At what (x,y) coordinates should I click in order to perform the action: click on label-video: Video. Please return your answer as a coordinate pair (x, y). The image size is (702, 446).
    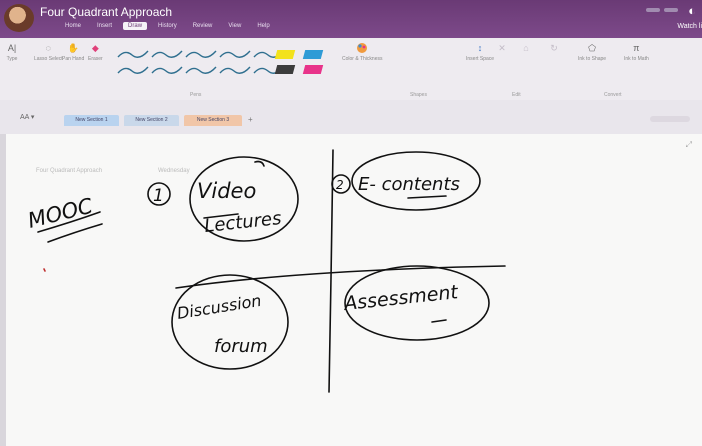
    Looking at the image, I should click on (226, 191).